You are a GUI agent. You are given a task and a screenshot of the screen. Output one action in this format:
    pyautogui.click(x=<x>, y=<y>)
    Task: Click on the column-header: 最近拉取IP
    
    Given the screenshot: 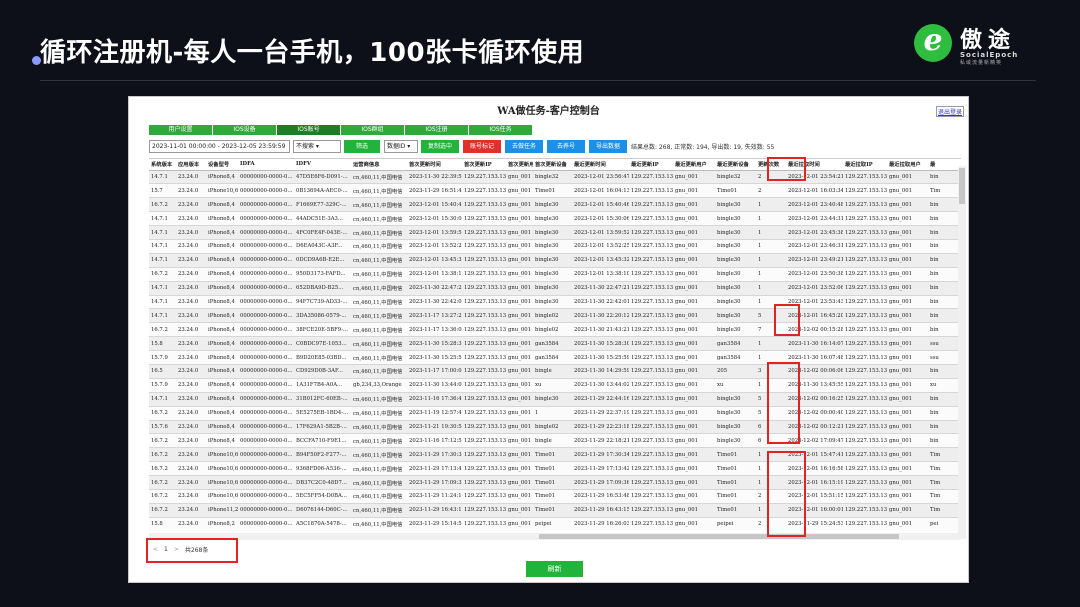 What is the action you would take?
    pyautogui.click(x=865, y=165)
    